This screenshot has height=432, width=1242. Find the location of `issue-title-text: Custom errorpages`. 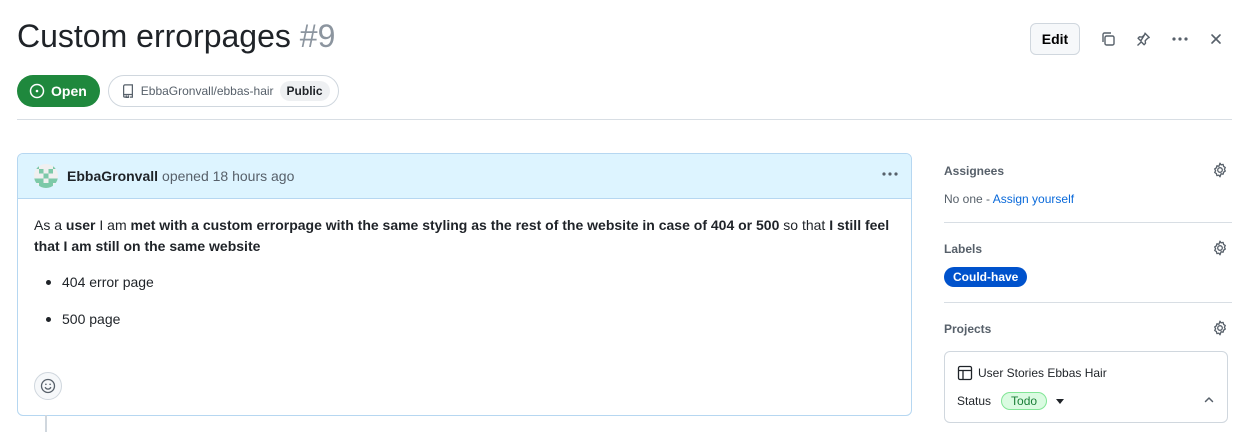

issue-title-text: Custom errorpages is located at coordinates (154, 36).